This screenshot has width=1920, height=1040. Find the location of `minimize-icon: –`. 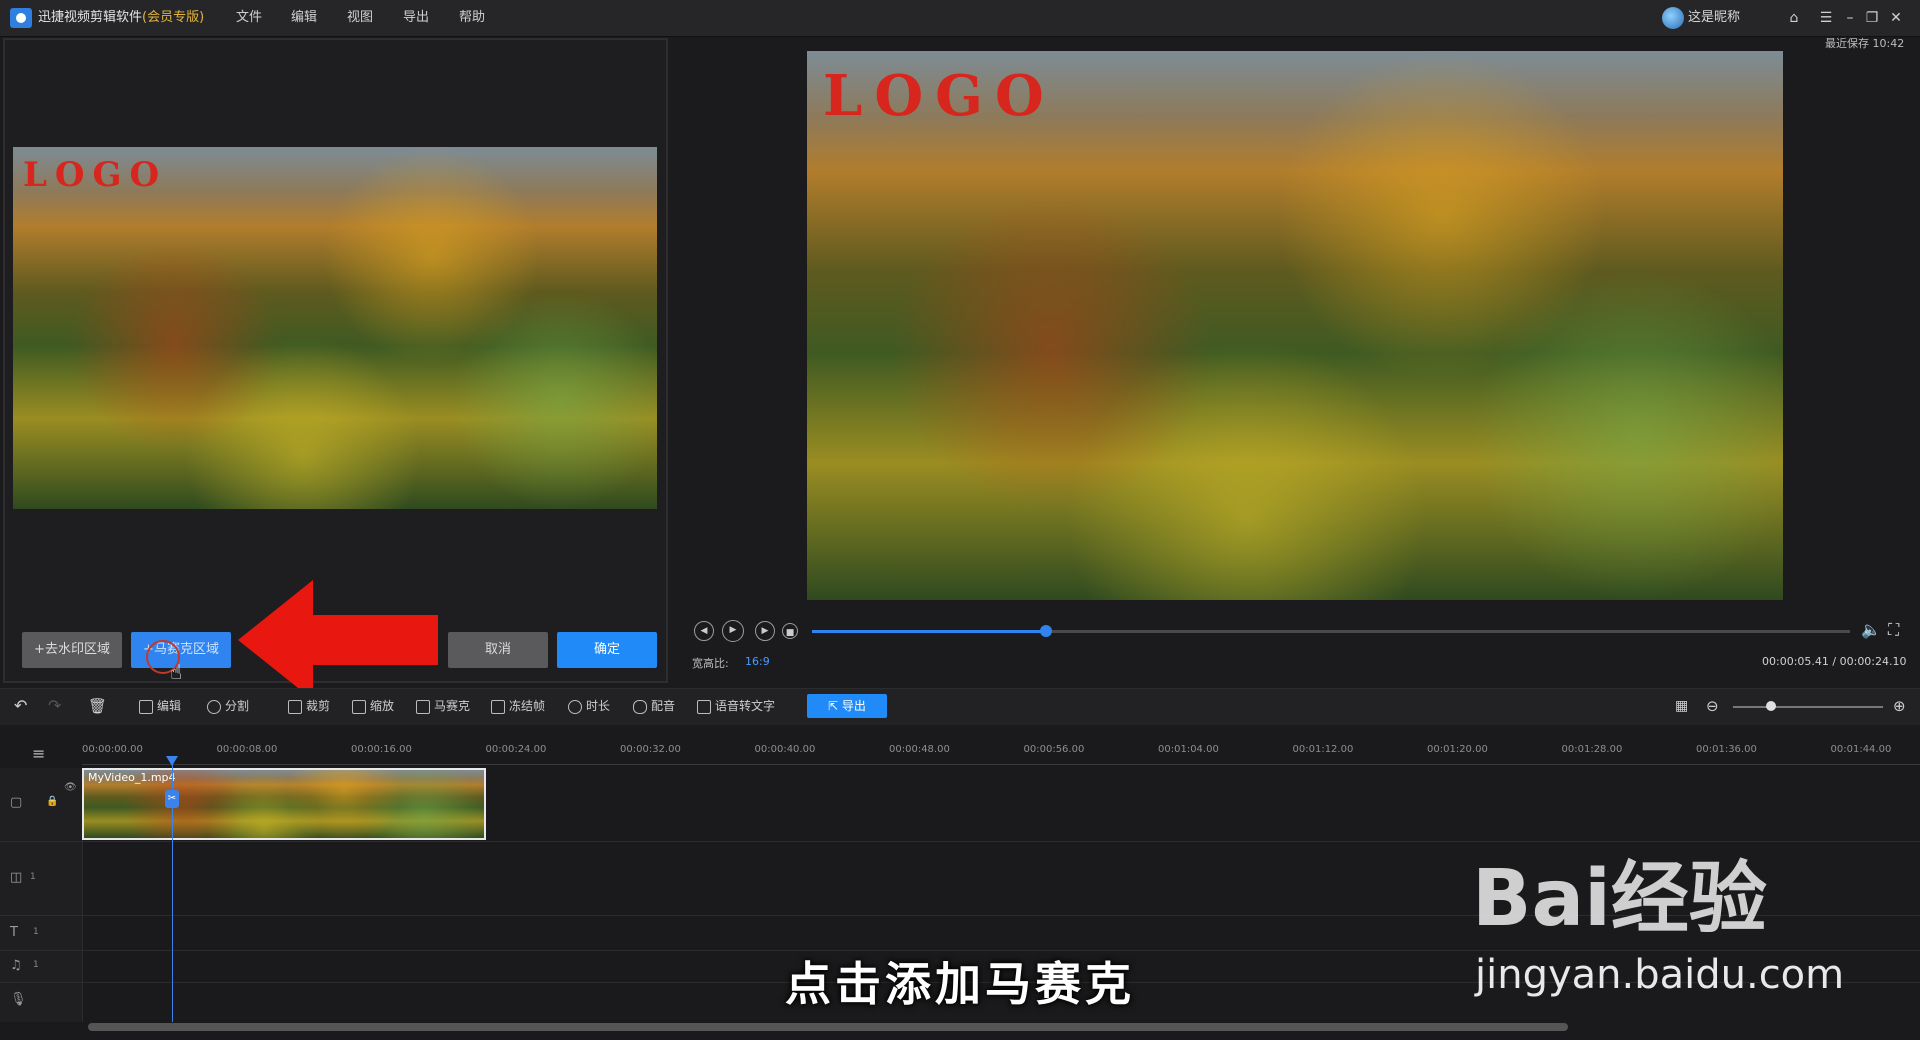

minimize-icon: – is located at coordinates (1850, 18).